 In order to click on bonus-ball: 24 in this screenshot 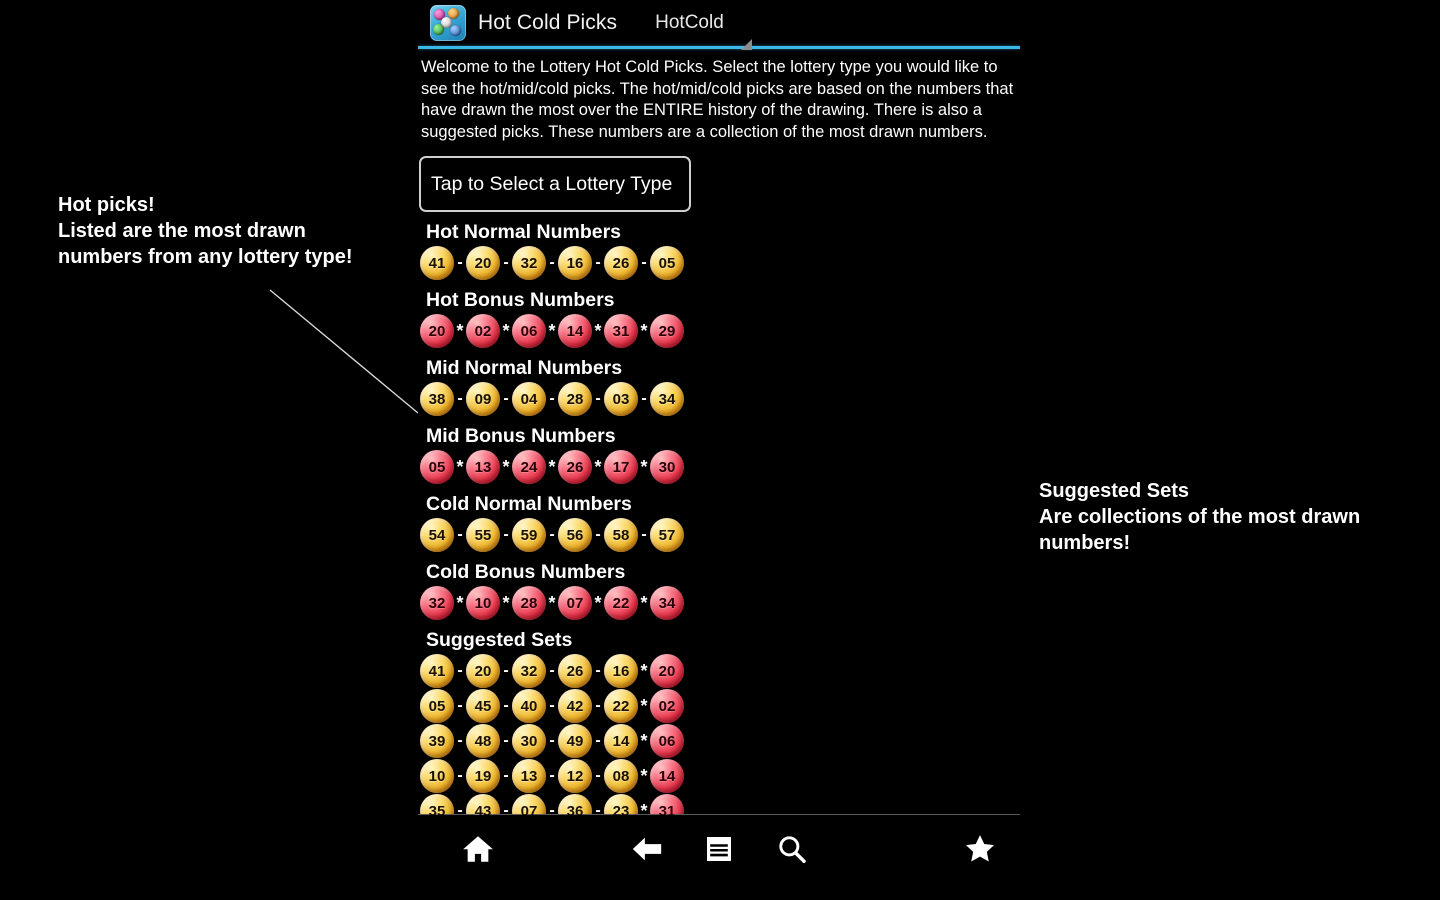, I will do `click(529, 467)`.